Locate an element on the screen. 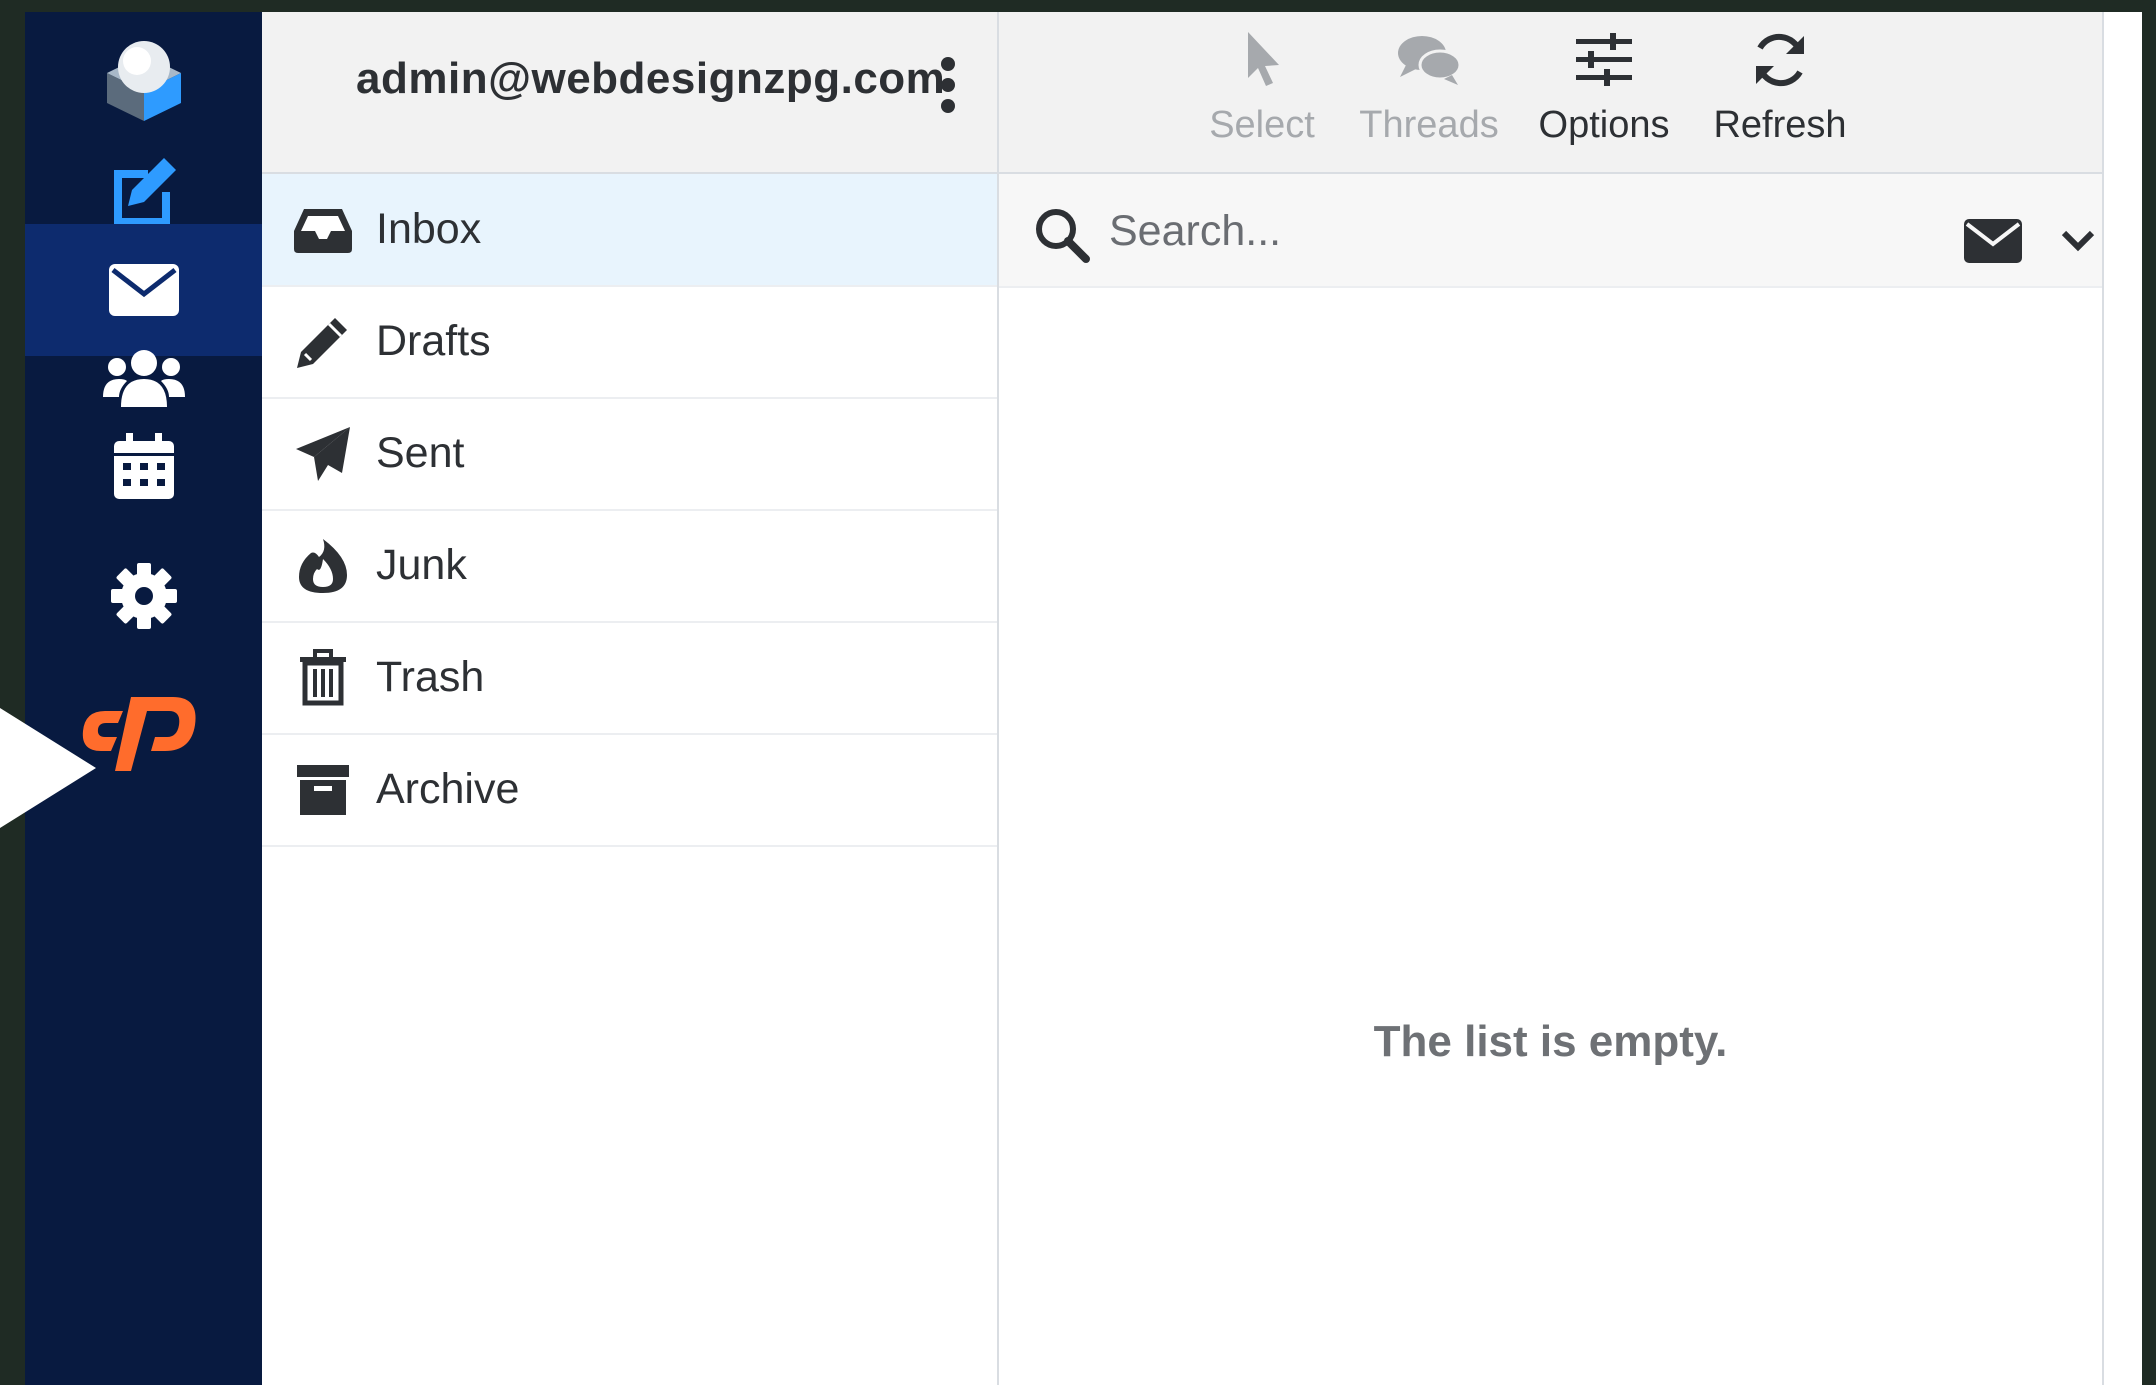 The width and height of the screenshot is (2156, 1385). pointer-icon is located at coordinates (1262, 60).